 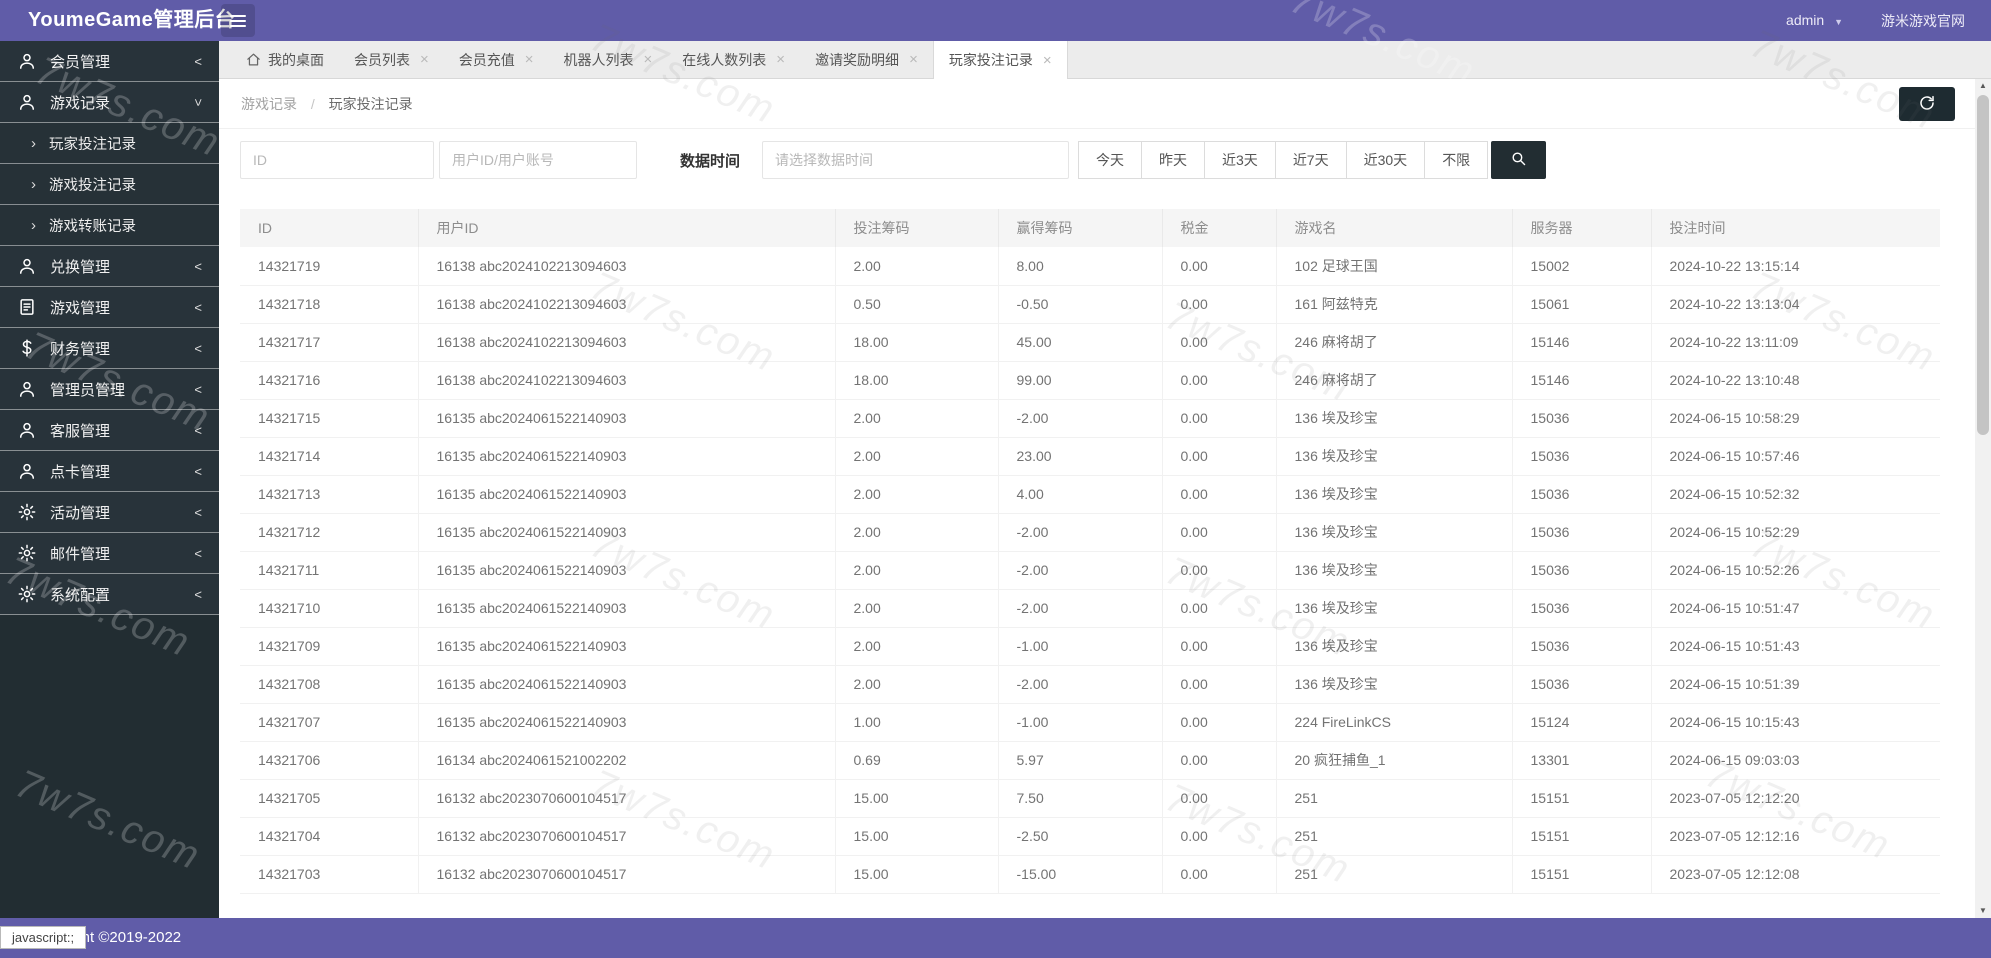 What do you see at coordinates (329, 228) in the screenshot?
I see `header-cell-ID: ID` at bounding box center [329, 228].